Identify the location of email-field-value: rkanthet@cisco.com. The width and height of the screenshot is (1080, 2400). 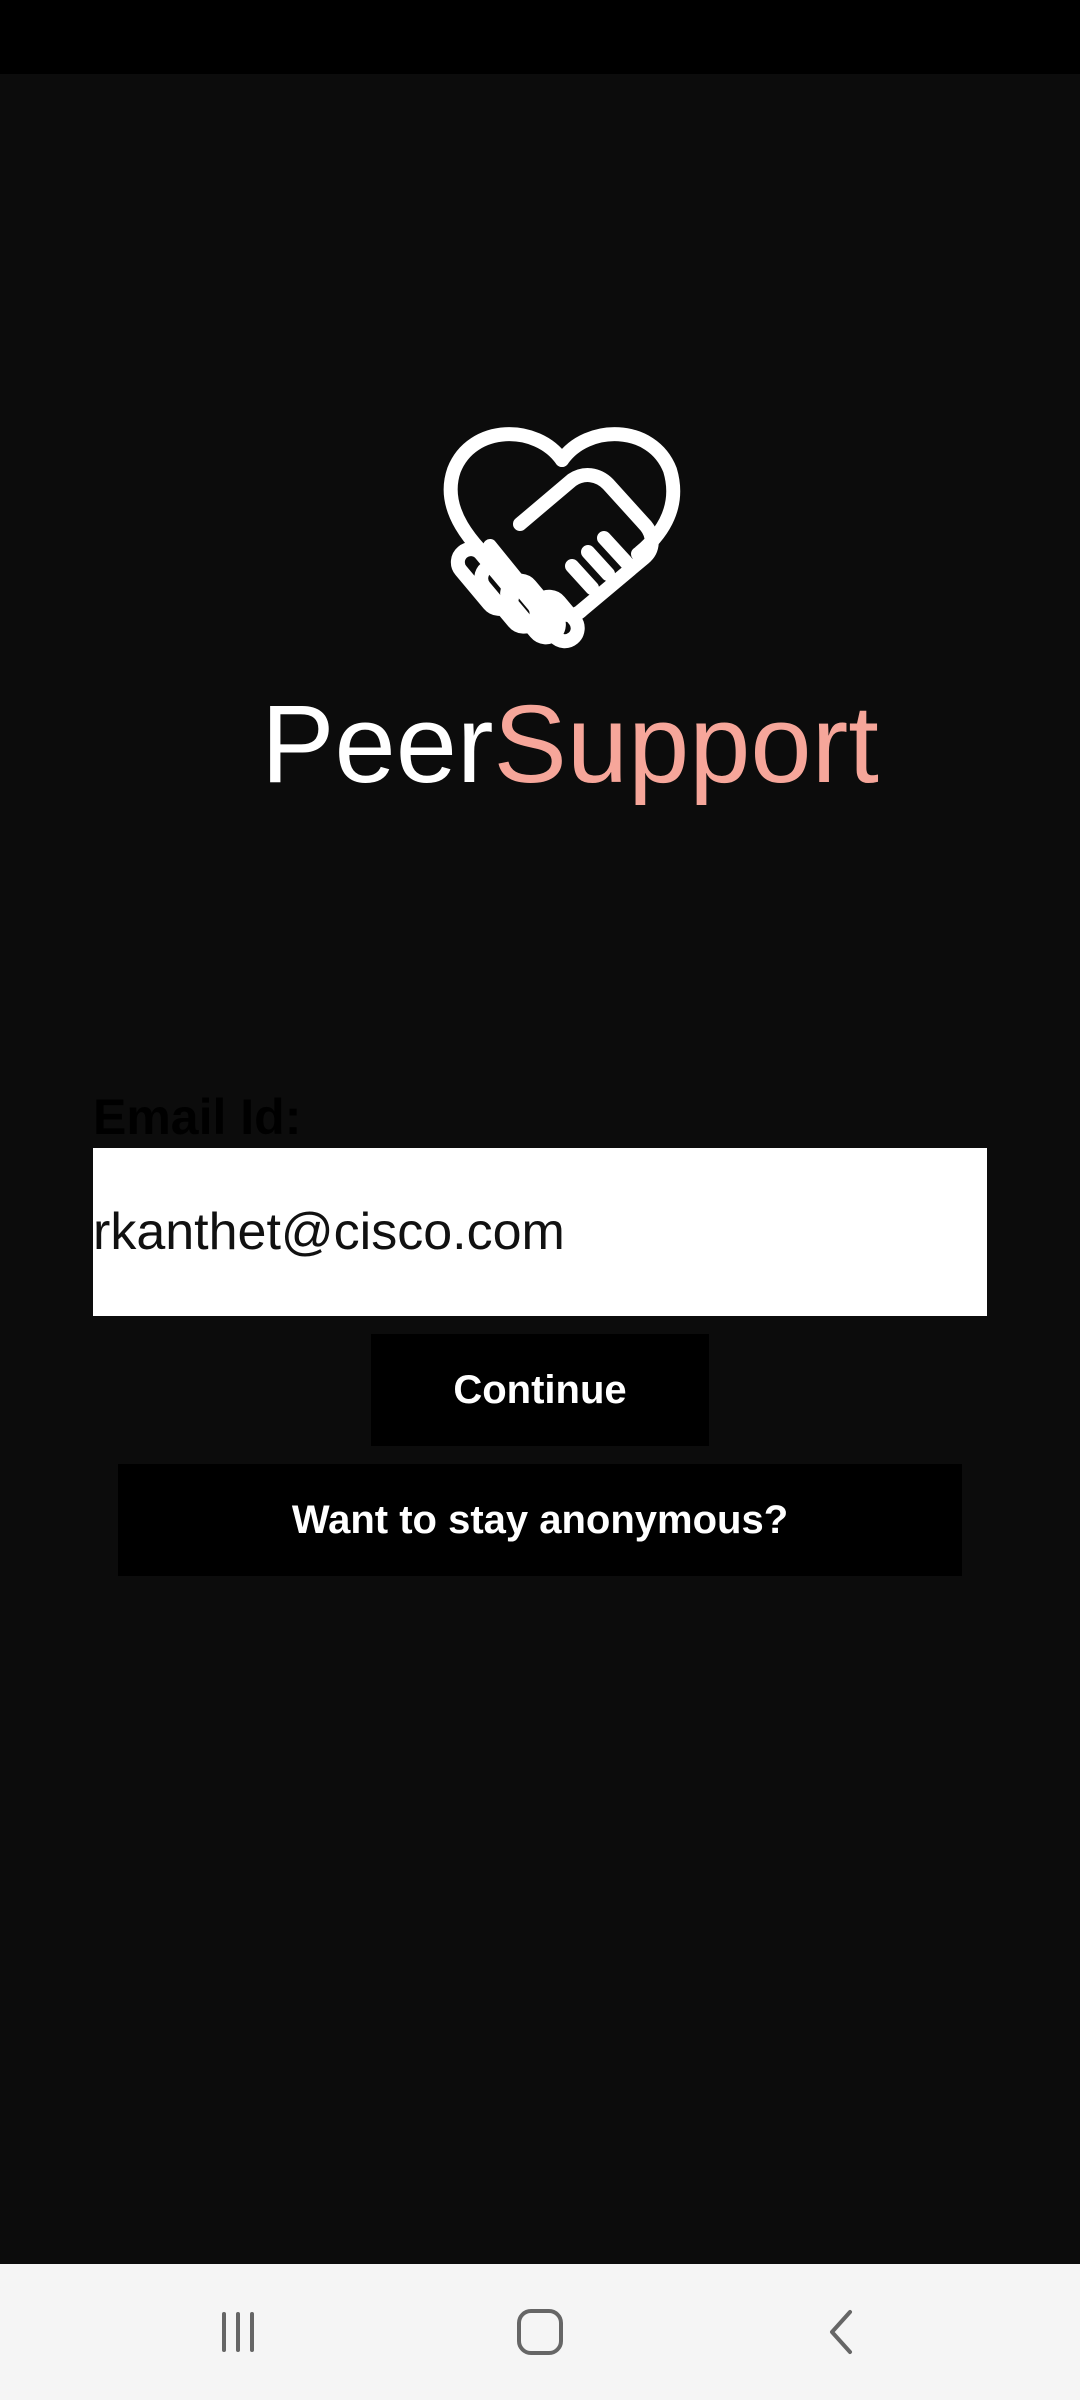
(329, 1232).